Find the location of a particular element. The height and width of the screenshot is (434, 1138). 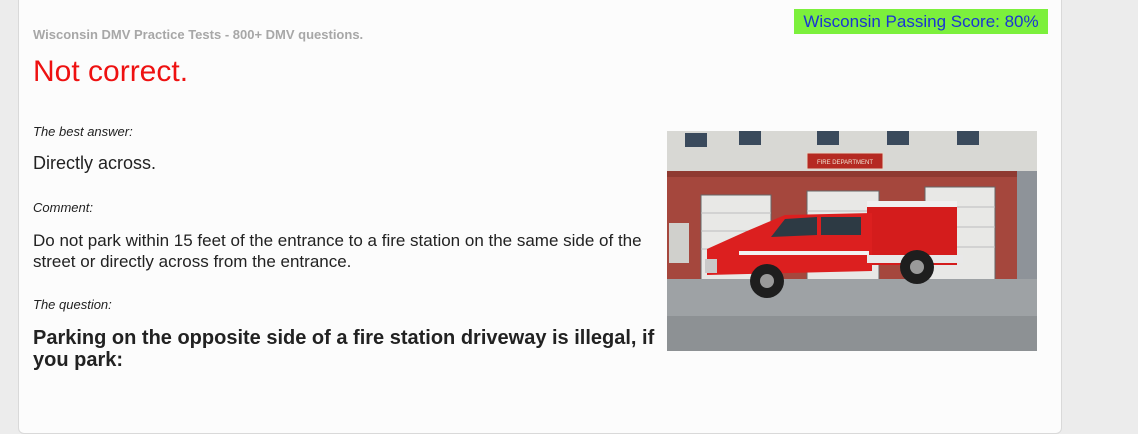

answer-verdict: Not correct. is located at coordinates (111, 71).